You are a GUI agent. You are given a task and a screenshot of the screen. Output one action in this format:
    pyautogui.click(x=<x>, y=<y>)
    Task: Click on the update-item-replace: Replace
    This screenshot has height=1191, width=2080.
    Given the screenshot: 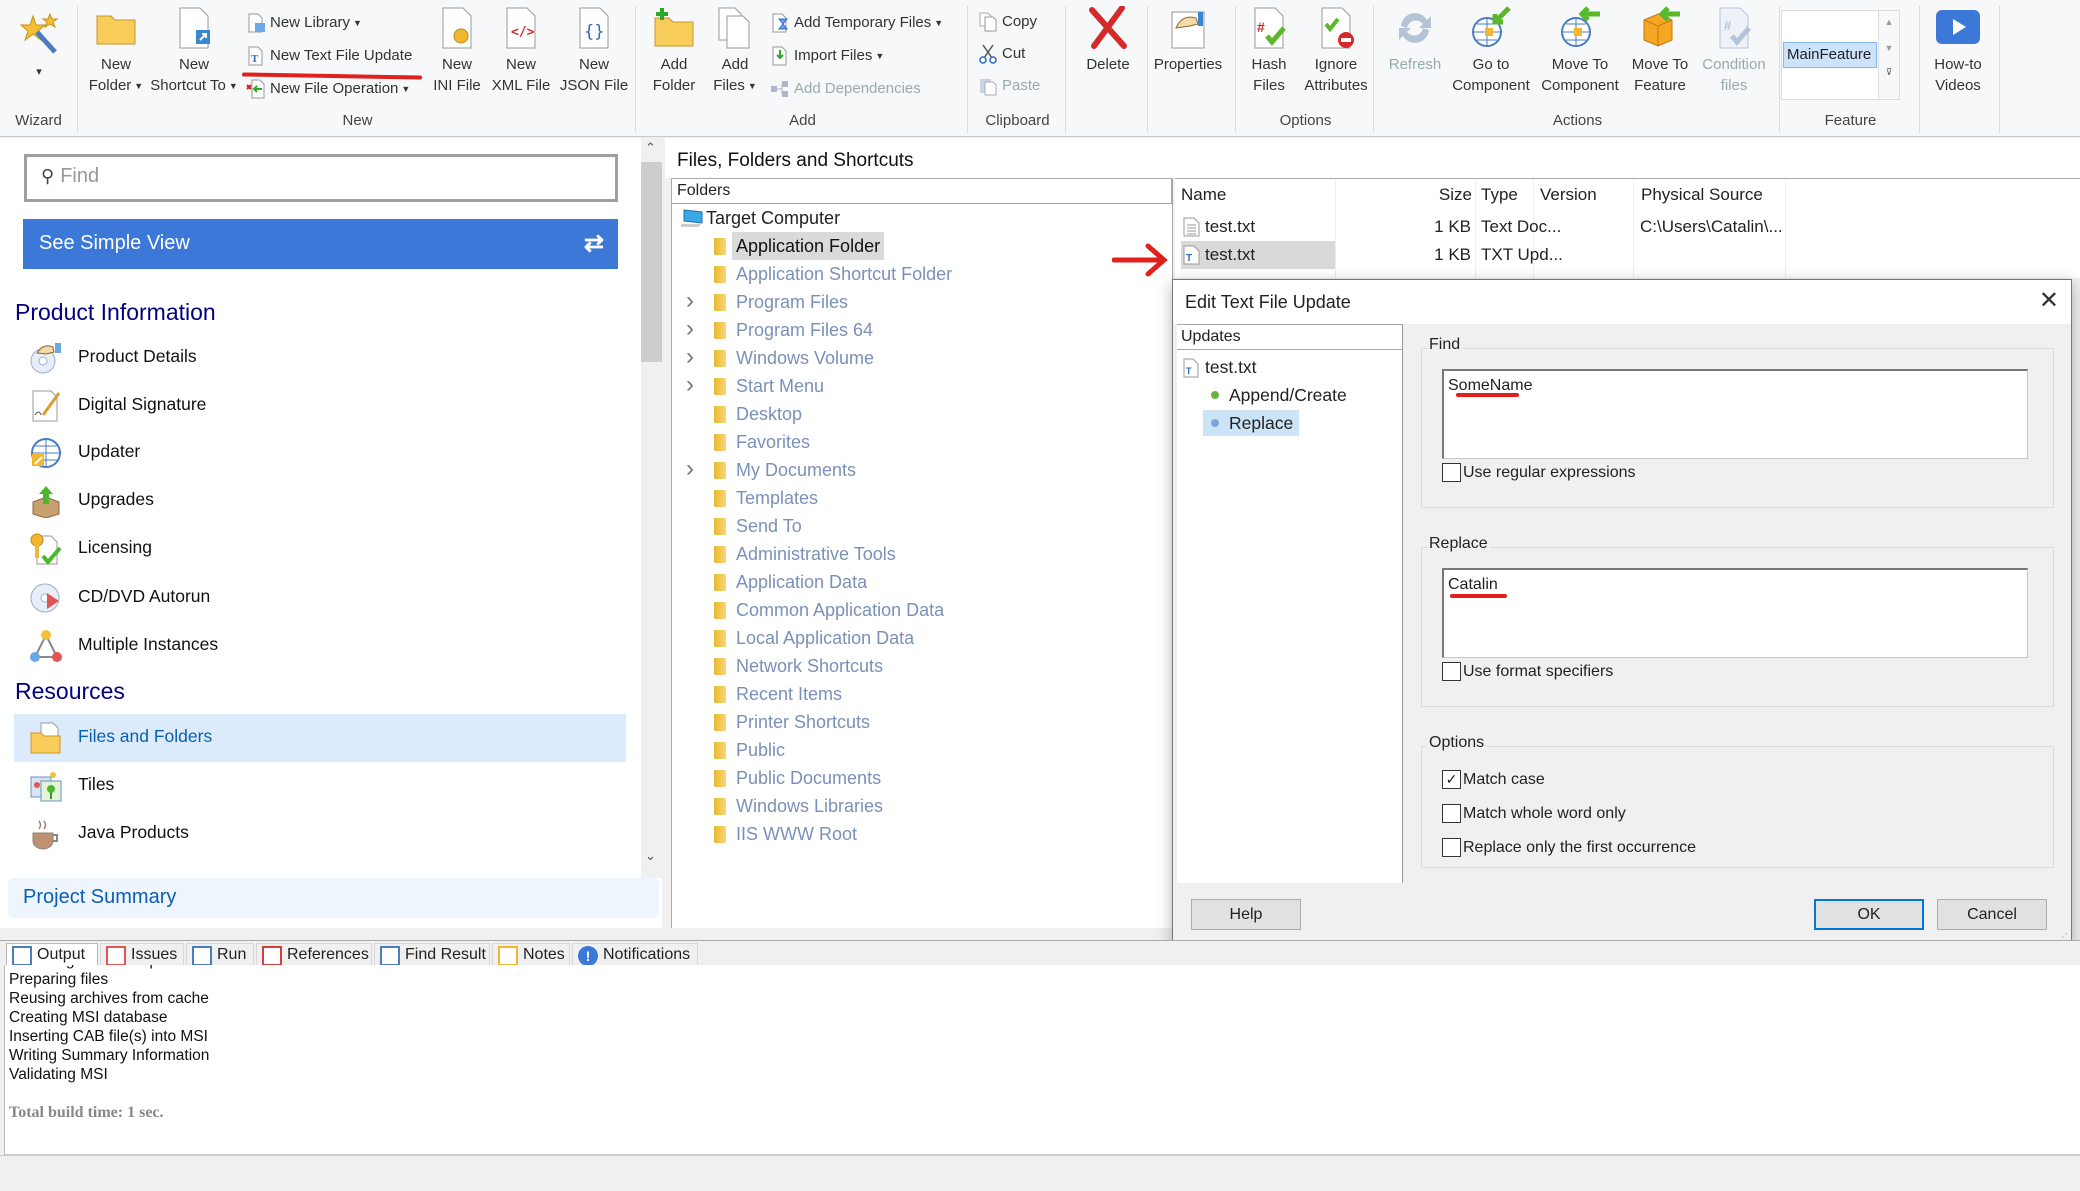 What is the action you would take?
    pyautogui.click(x=1251, y=423)
    